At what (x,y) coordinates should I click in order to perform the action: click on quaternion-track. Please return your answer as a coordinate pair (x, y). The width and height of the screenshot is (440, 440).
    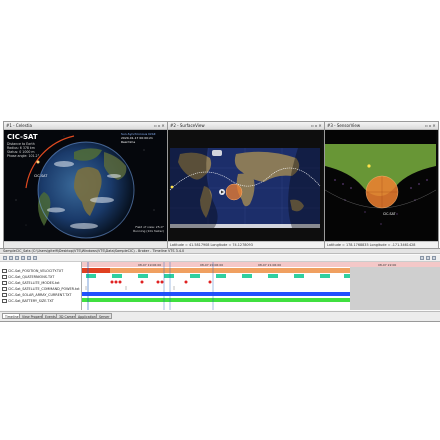
    Looking at the image, I should click on (218, 276).